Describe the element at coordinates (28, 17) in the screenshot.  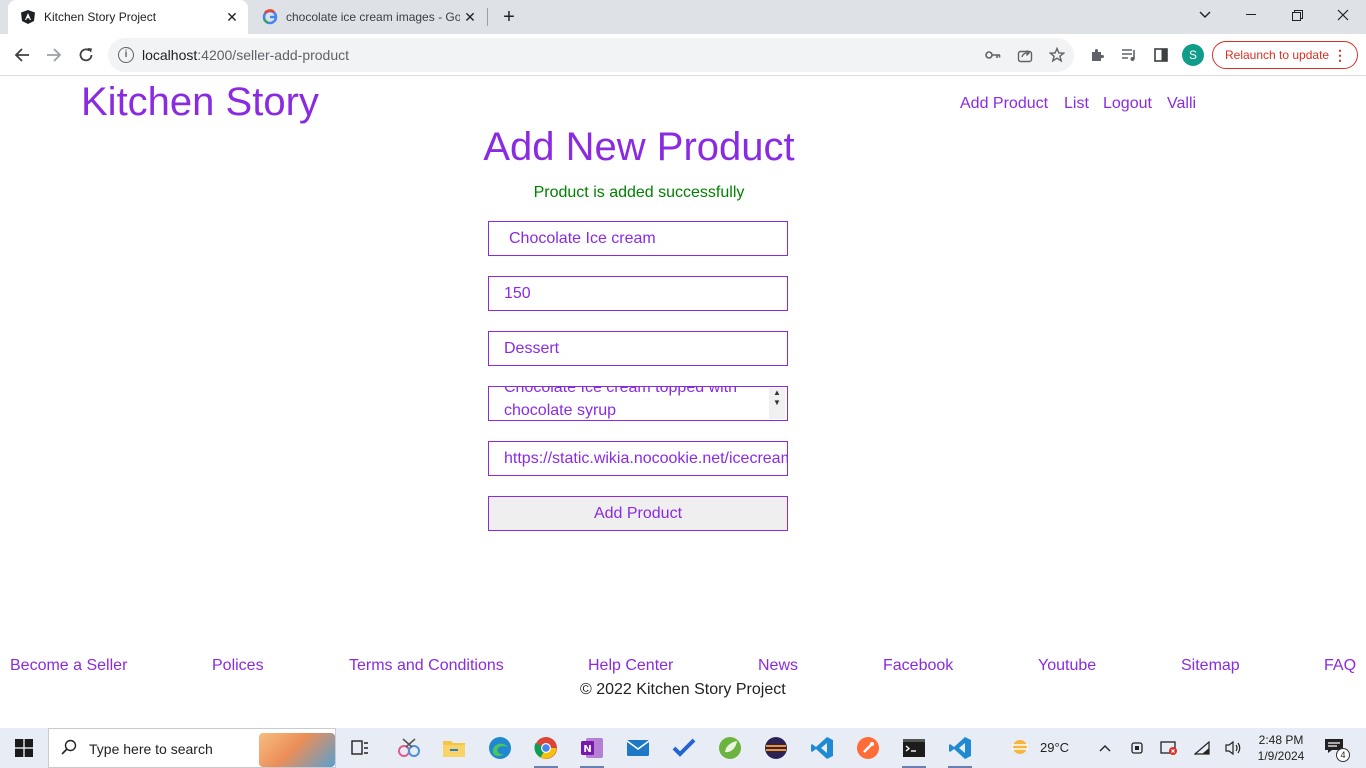
I see `angular-icon` at that location.